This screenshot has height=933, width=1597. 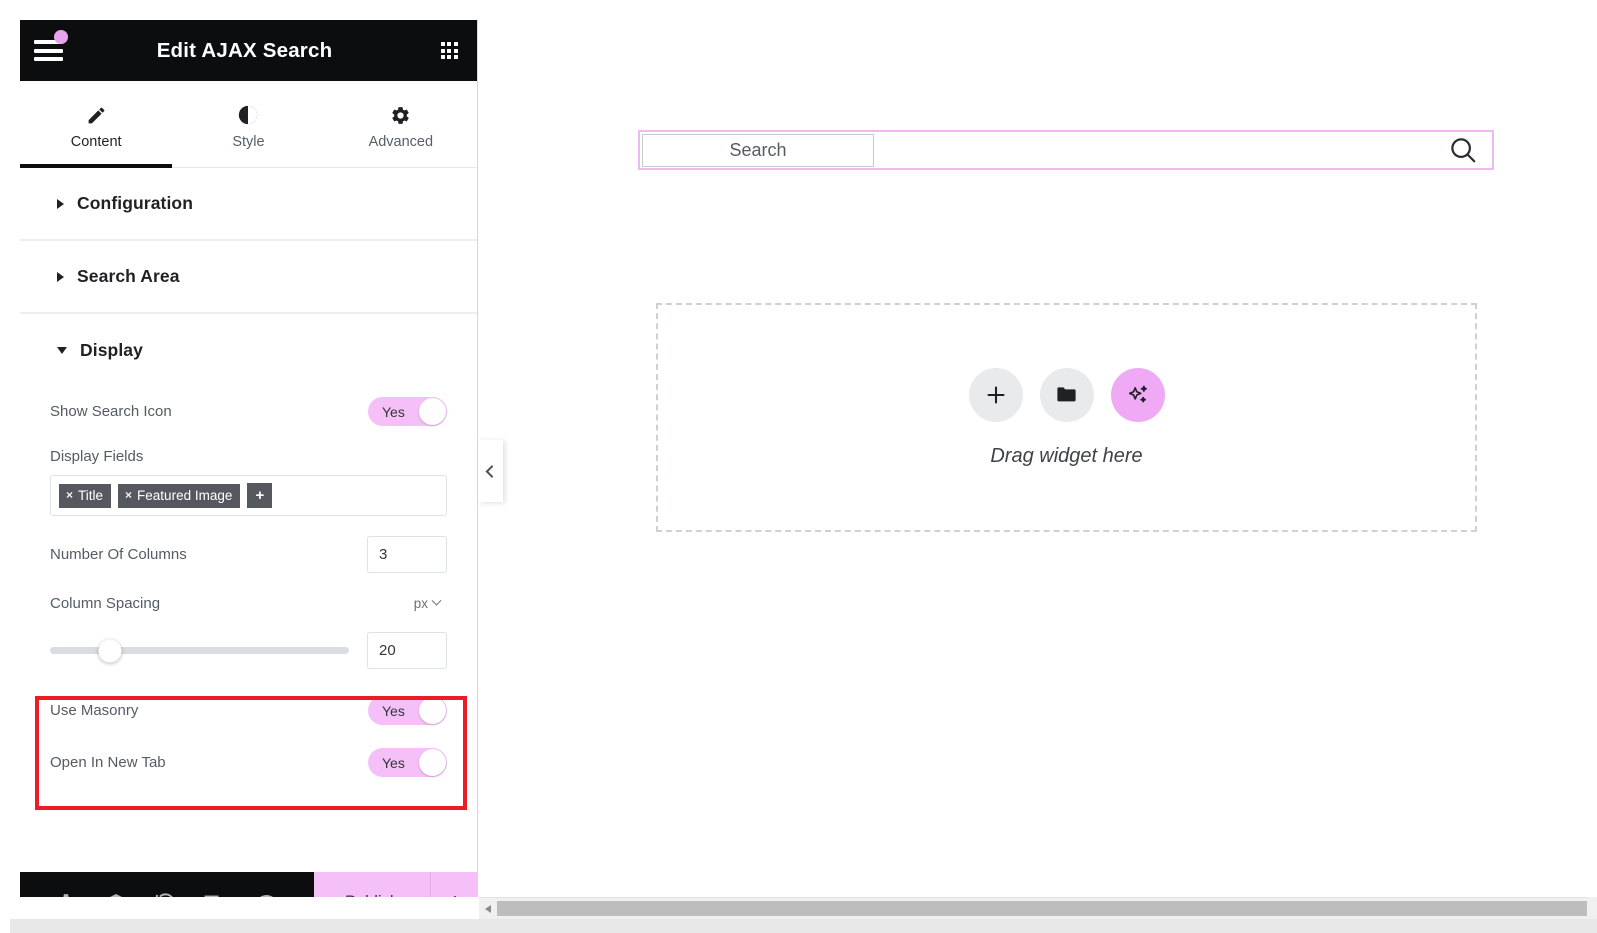 I want to click on dropzone-buttons, so click(x=1066, y=394).